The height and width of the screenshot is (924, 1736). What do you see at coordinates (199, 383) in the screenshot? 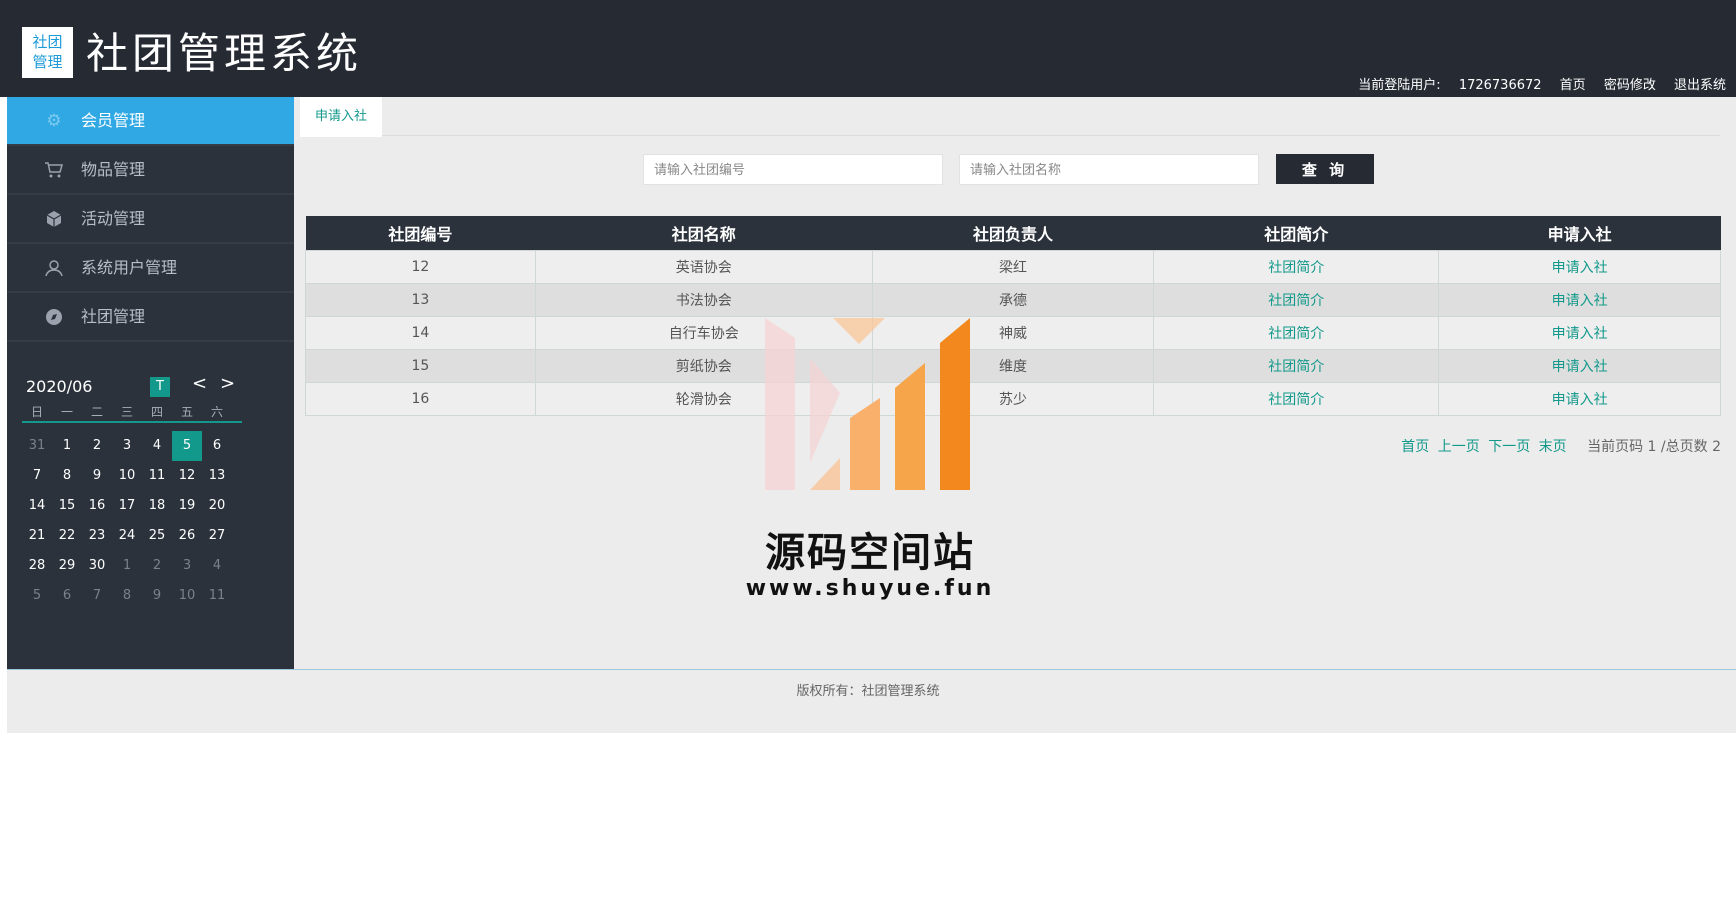
I see `calendar-prev-button: <` at bounding box center [199, 383].